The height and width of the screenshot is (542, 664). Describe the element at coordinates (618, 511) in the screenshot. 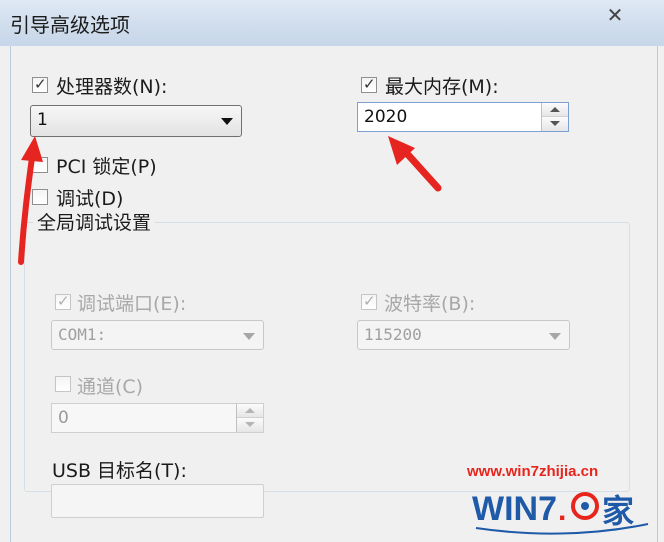

I see `svg-text: 家` at that location.